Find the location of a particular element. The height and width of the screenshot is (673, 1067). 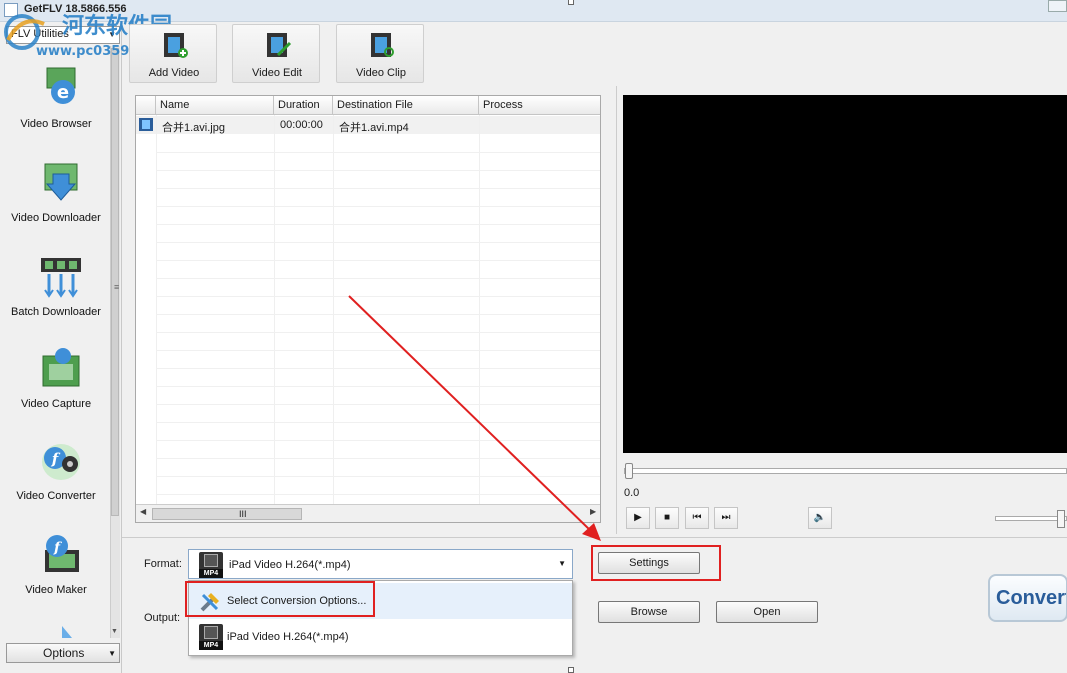

sidebar-item-video-capture: Video Capture is located at coordinates (56, 391).